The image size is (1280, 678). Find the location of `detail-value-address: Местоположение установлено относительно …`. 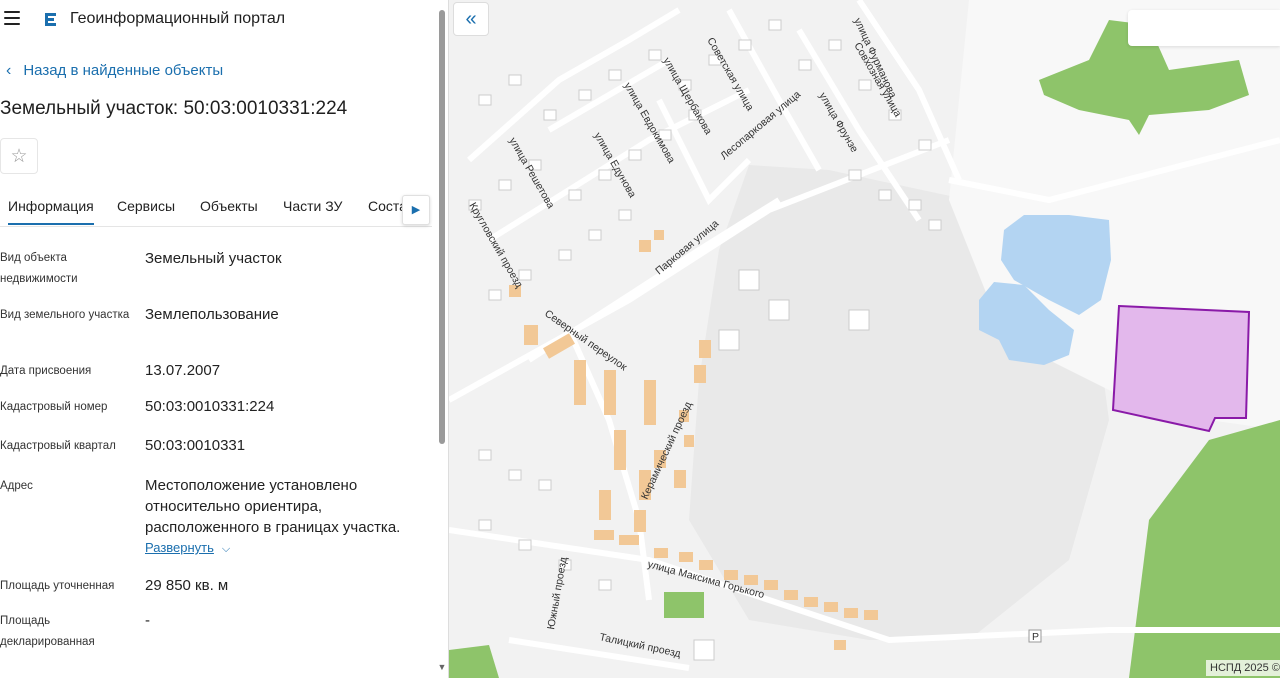

detail-value-address: Местоположение установлено относительно … is located at coordinates (273, 506).